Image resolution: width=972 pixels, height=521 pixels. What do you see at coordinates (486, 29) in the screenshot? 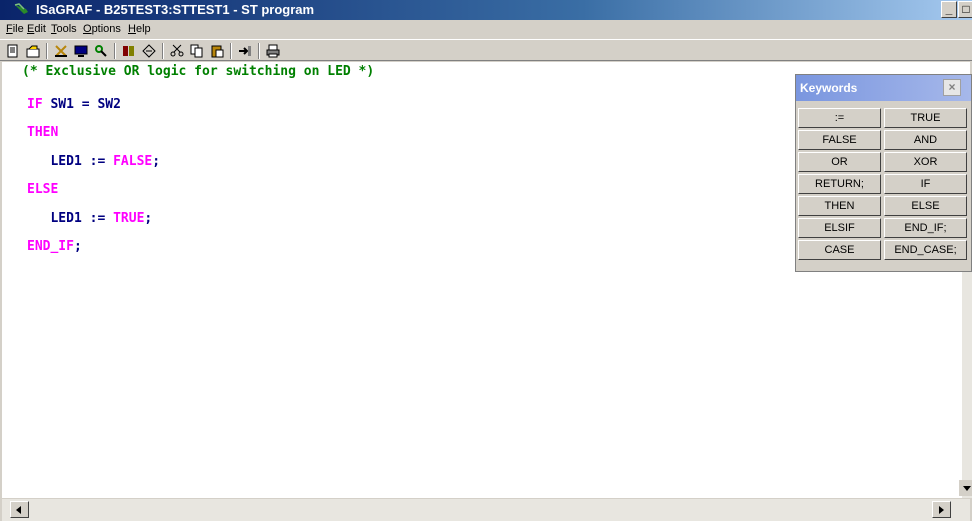
I see `menu-bar: File Edit Tools Options Help` at bounding box center [486, 29].